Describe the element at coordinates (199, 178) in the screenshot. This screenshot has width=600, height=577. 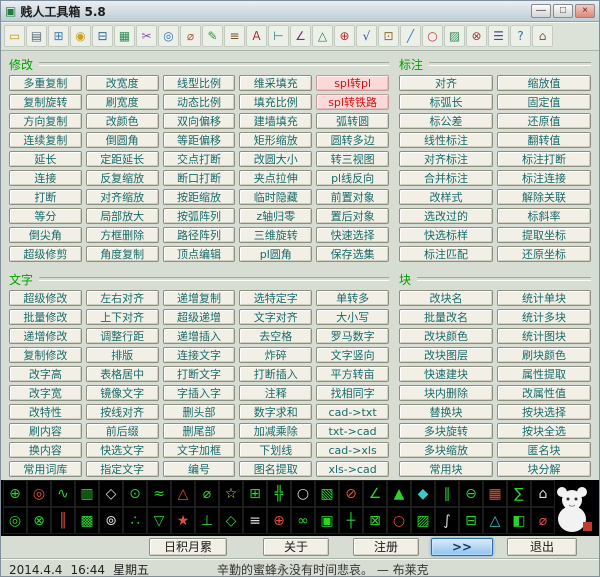
I see `modify-tool-button: 断口打断` at that location.